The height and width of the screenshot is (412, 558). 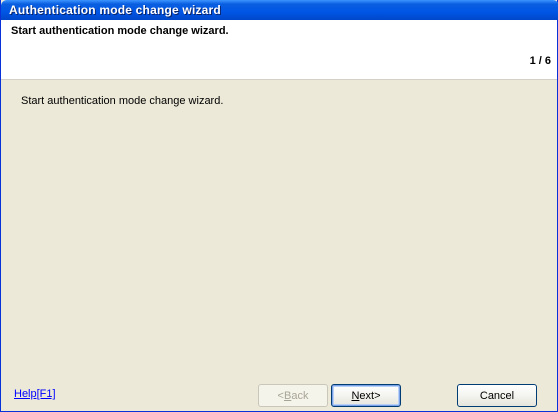 I want to click on step-indicator: 1 / 6, so click(x=540, y=61).